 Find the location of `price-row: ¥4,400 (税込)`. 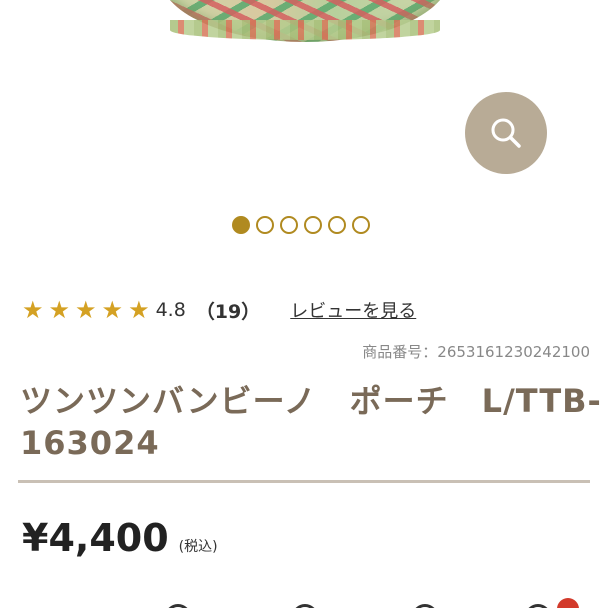

price-row: ¥4,400 (税込) is located at coordinates (120, 538).